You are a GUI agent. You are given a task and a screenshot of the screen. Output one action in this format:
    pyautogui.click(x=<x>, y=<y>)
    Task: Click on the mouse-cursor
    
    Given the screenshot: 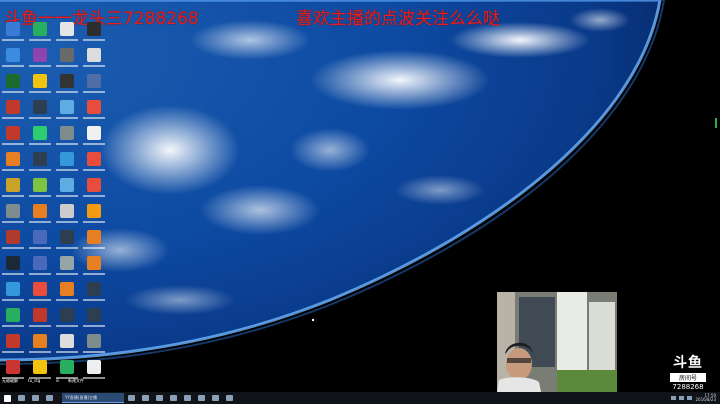 What is the action you would take?
    pyautogui.click(x=313, y=320)
    